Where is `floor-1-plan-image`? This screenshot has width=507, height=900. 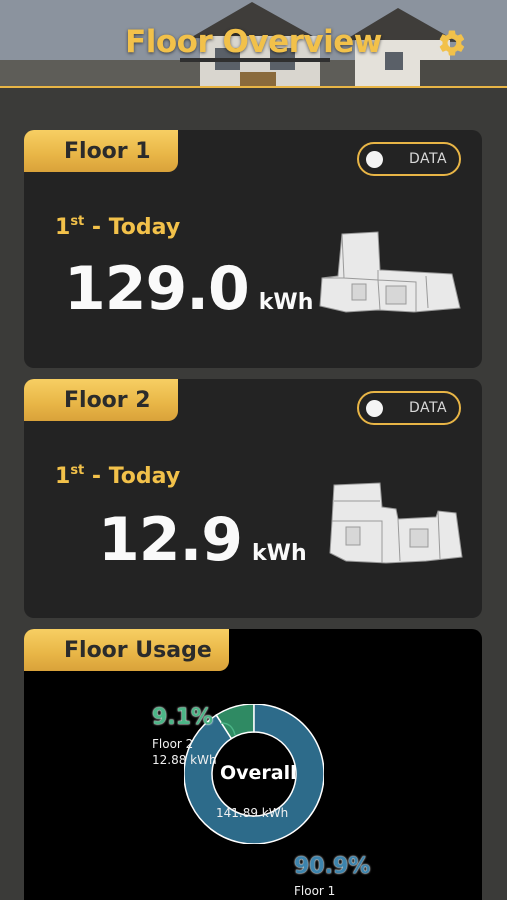
floor-1-plan-image is located at coordinates (390, 272).